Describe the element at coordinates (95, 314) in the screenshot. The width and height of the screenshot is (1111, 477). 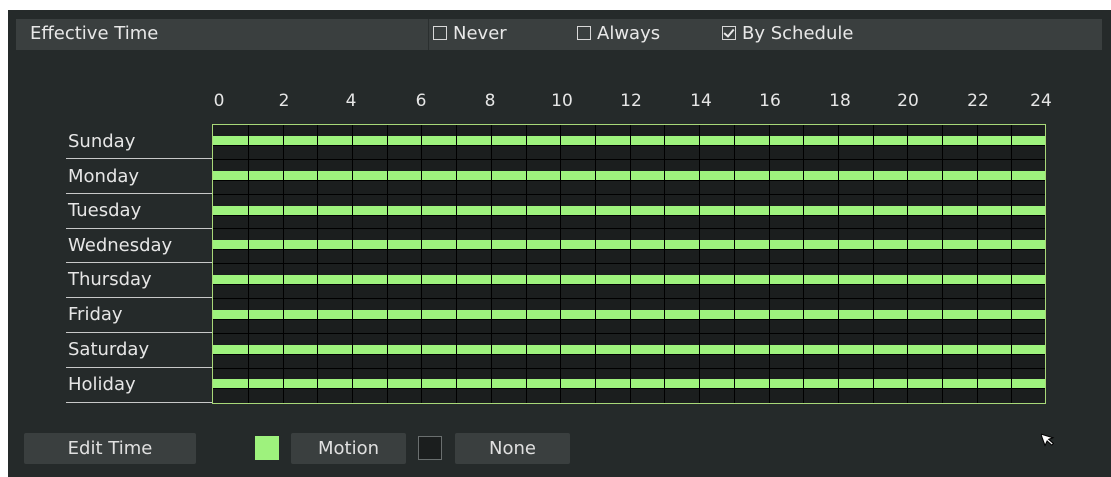
I see `day-label-friday: Friday` at that location.